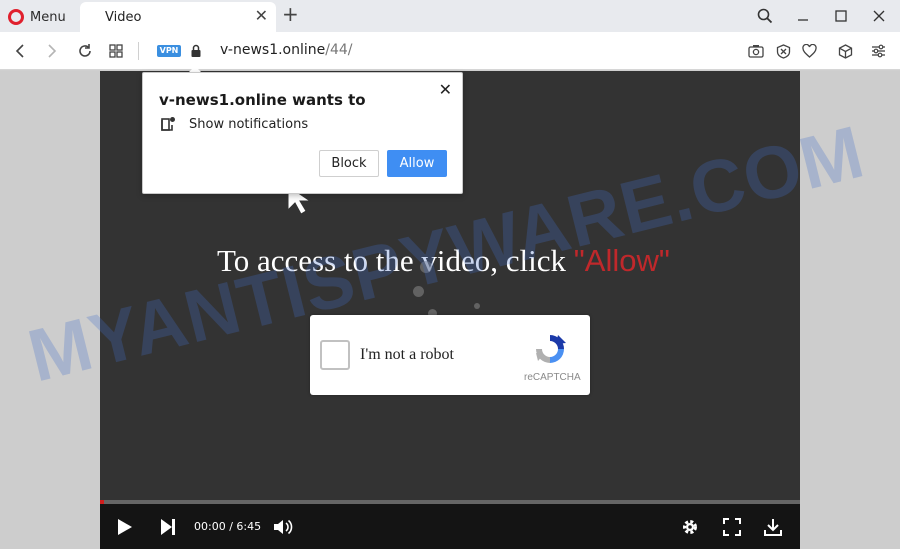 Image resolution: width=900 pixels, height=549 pixels. What do you see at coordinates (392, 260) in the screenshot?
I see `headline-text: To access to the video, click` at bounding box center [392, 260].